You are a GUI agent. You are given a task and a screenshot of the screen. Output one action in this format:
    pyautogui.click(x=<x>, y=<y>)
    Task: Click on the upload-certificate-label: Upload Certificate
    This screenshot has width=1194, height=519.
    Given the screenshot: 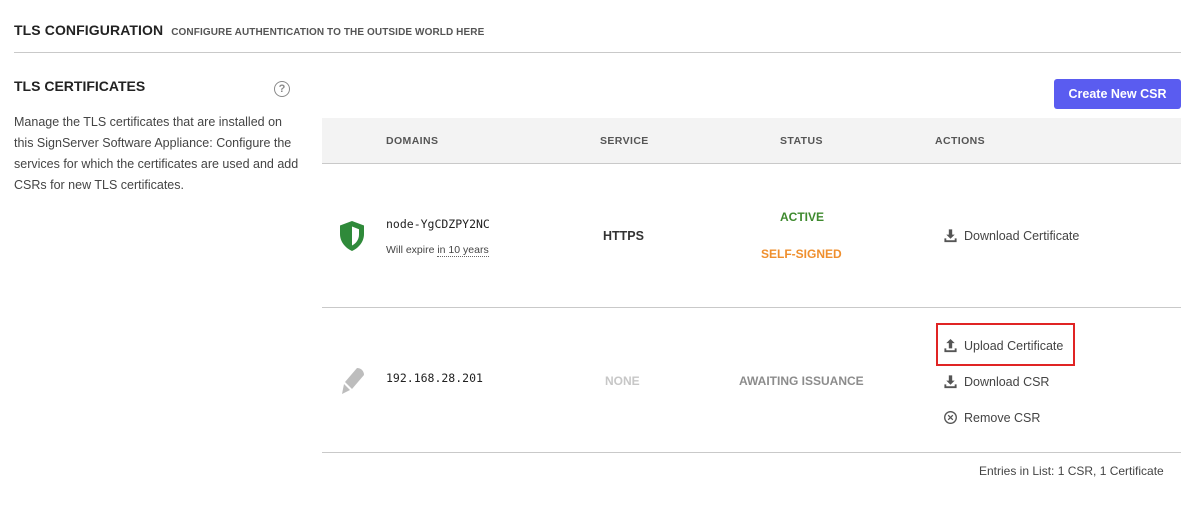 What is the action you would take?
    pyautogui.click(x=1014, y=345)
    